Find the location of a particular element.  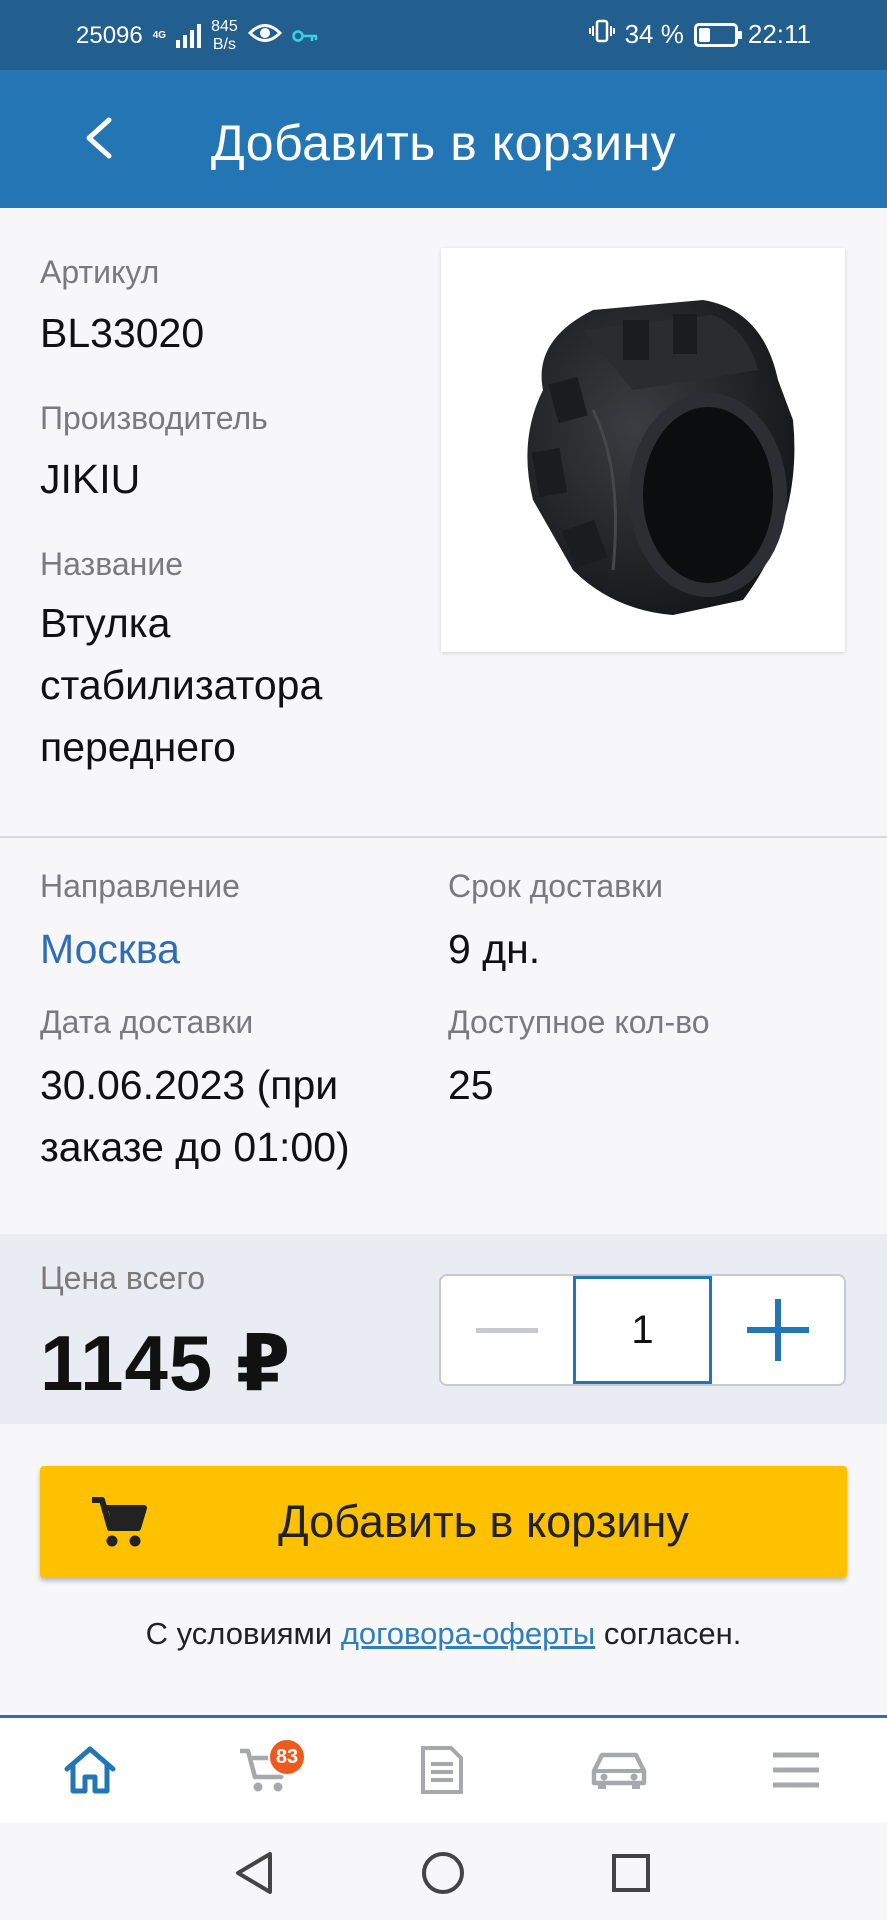

term-value: 9 дн. is located at coordinates (494, 949).